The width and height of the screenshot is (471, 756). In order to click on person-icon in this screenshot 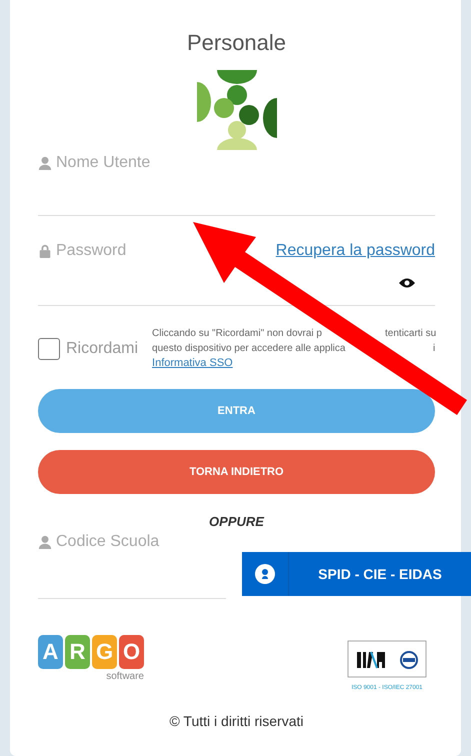, I will do `click(265, 574)`.